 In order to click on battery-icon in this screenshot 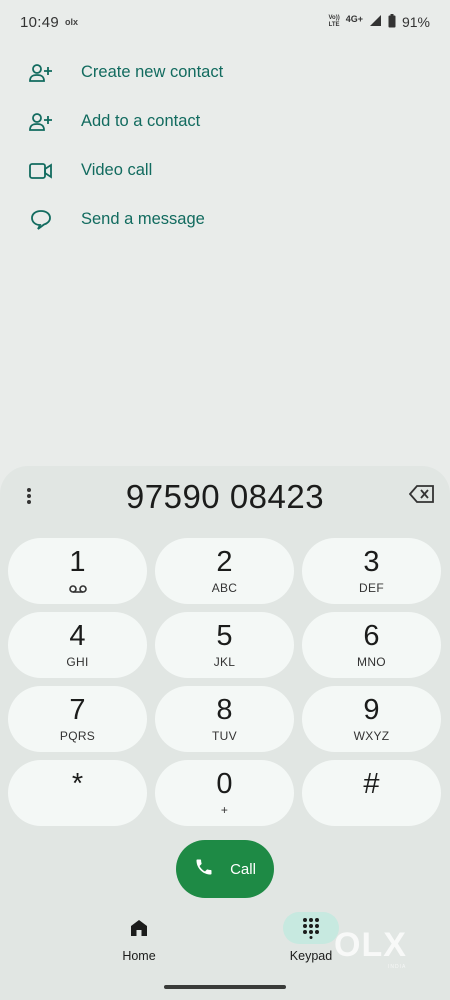, I will do `click(392, 22)`.